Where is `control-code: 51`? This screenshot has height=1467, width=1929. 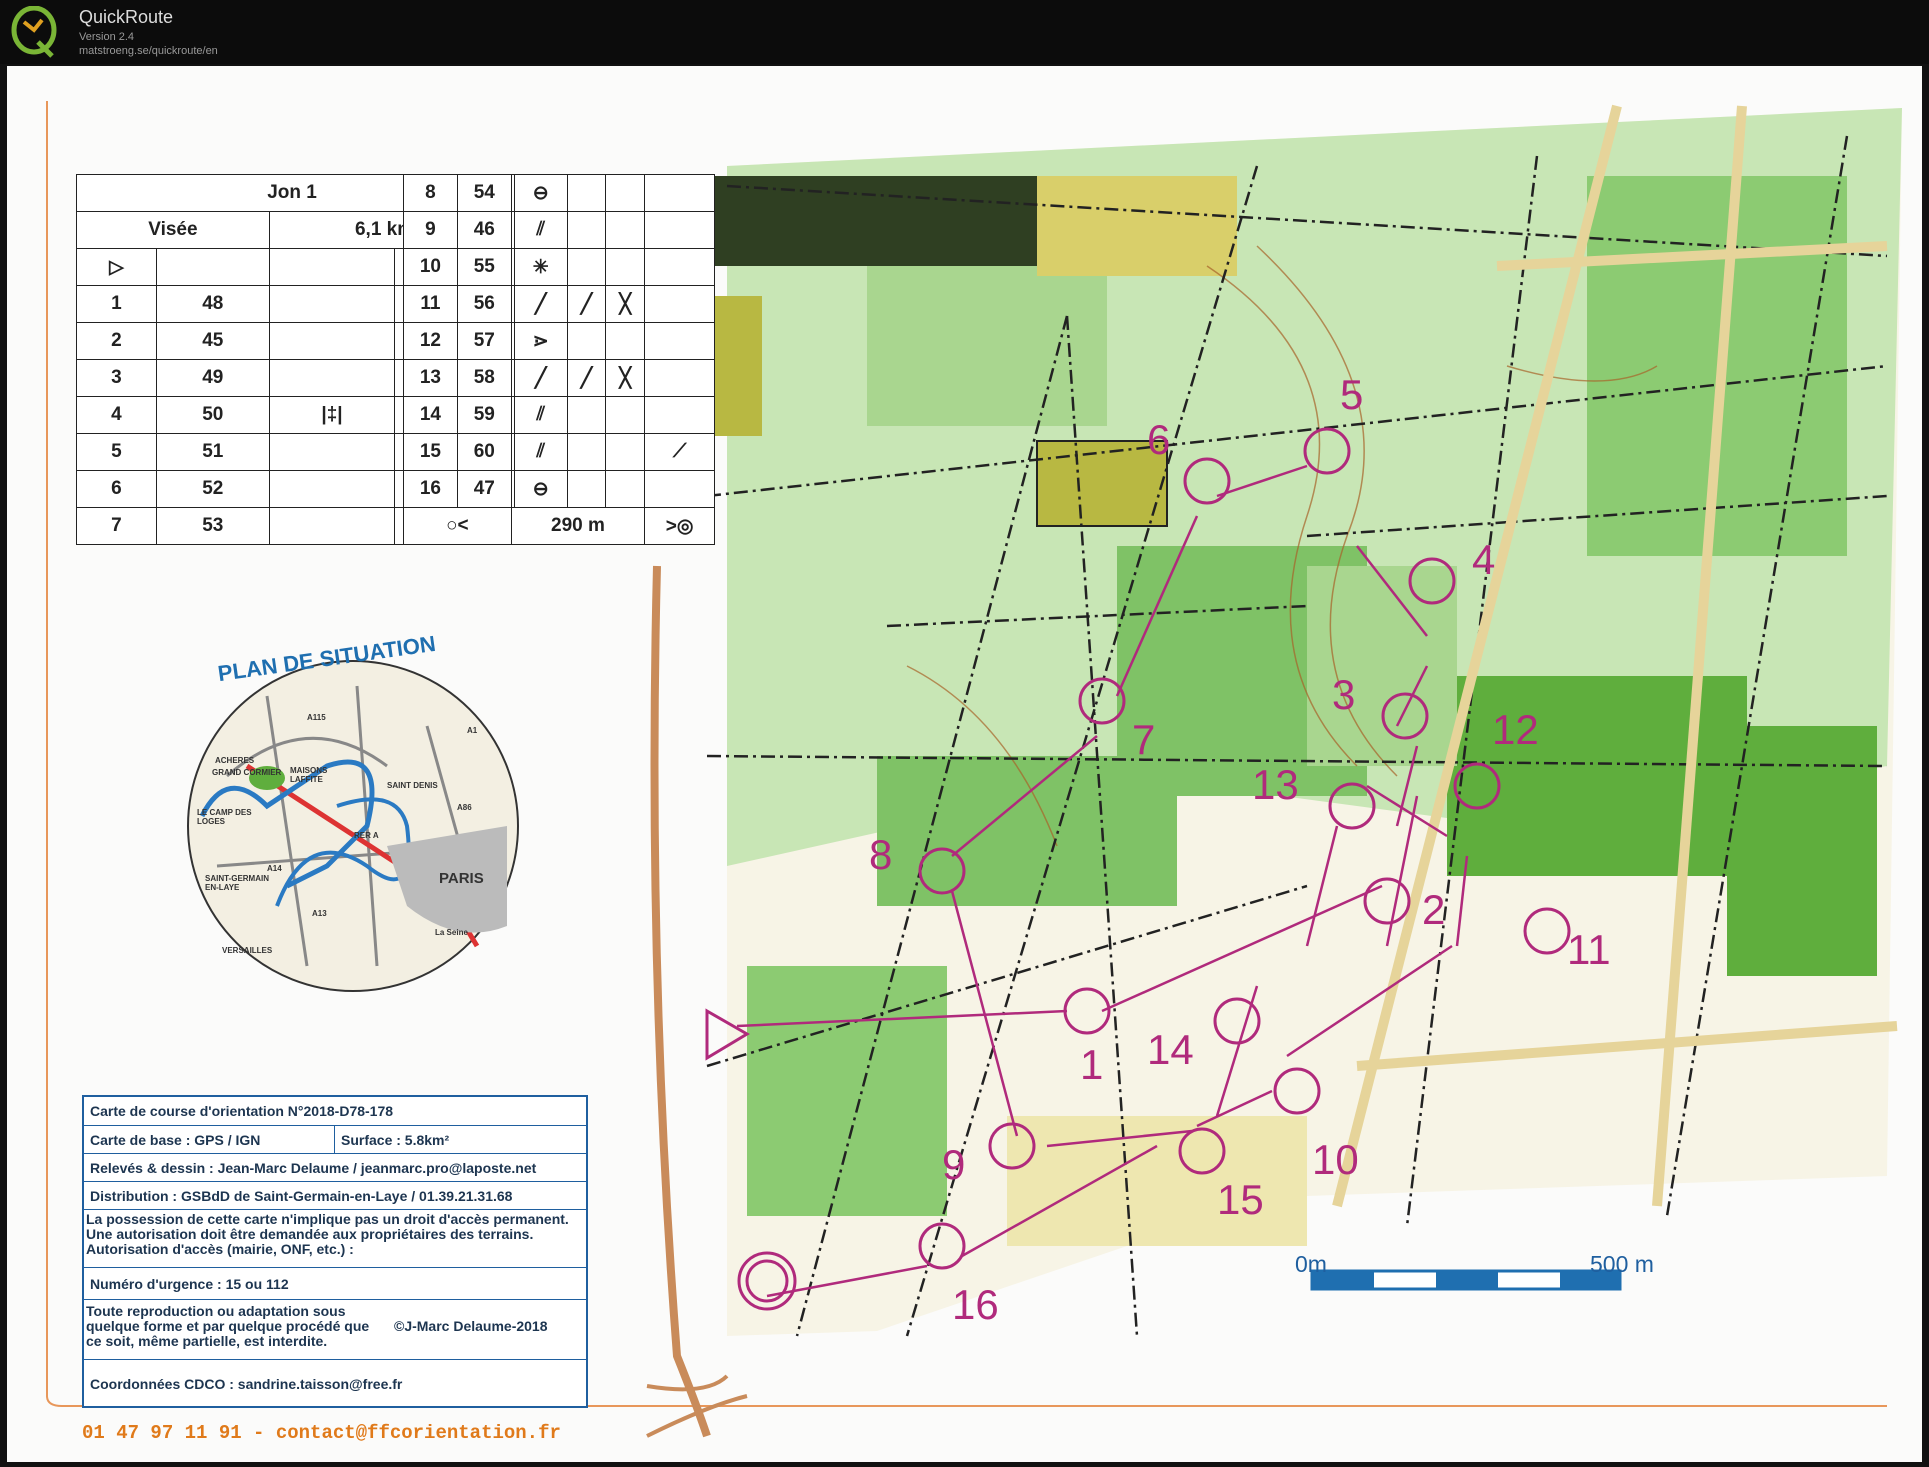 control-code: 51 is located at coordinates (212, 452).